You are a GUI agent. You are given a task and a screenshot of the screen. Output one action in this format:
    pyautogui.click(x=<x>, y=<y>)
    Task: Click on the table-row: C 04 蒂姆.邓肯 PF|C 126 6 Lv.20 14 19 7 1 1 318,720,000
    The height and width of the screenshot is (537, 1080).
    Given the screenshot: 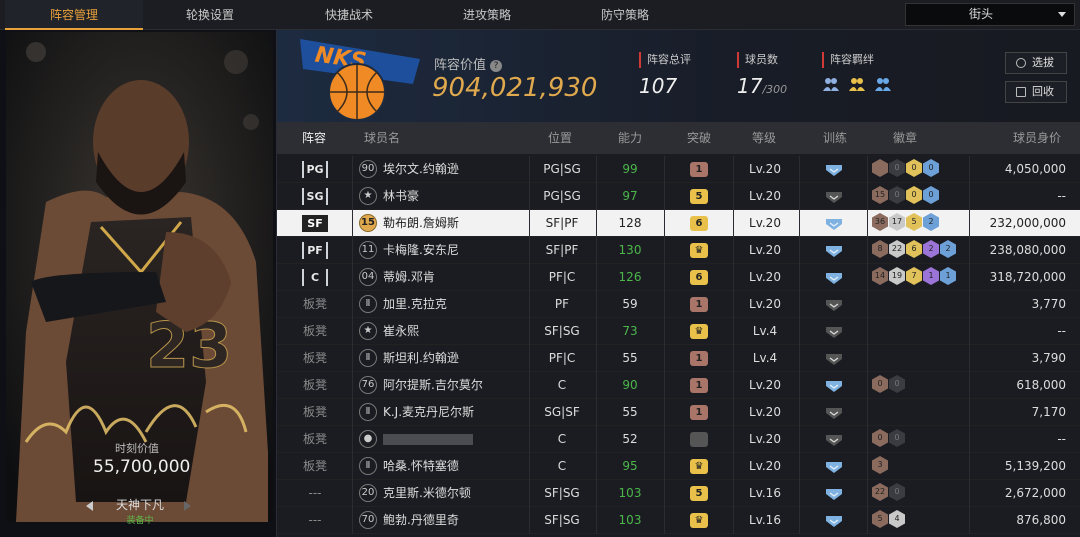 What is the action you would take?
    pyautogui.click(x=678, y=277)
    